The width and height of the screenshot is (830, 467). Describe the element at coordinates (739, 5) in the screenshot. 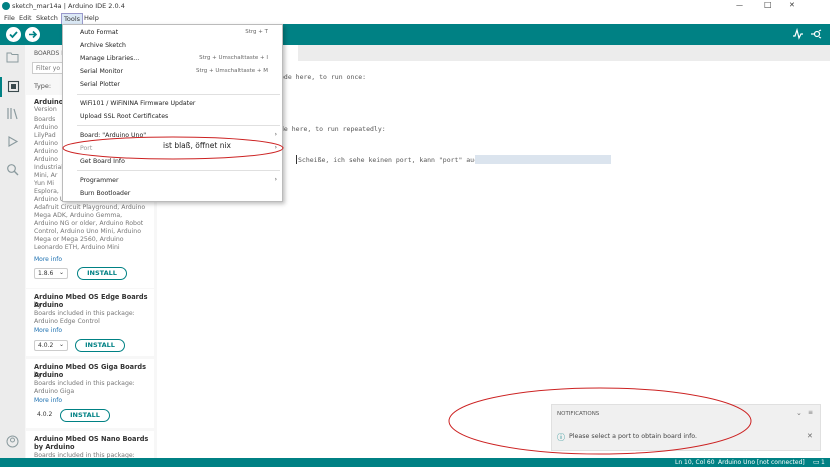

I see `minimize-button: —` at that location.